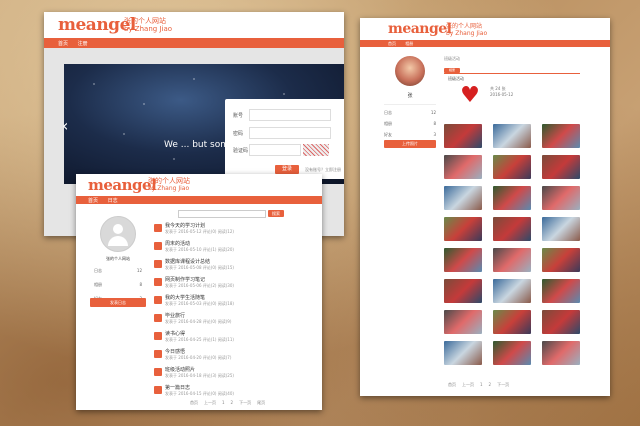  I want to click on new-post-button: 发表日志, so click(118, 302).